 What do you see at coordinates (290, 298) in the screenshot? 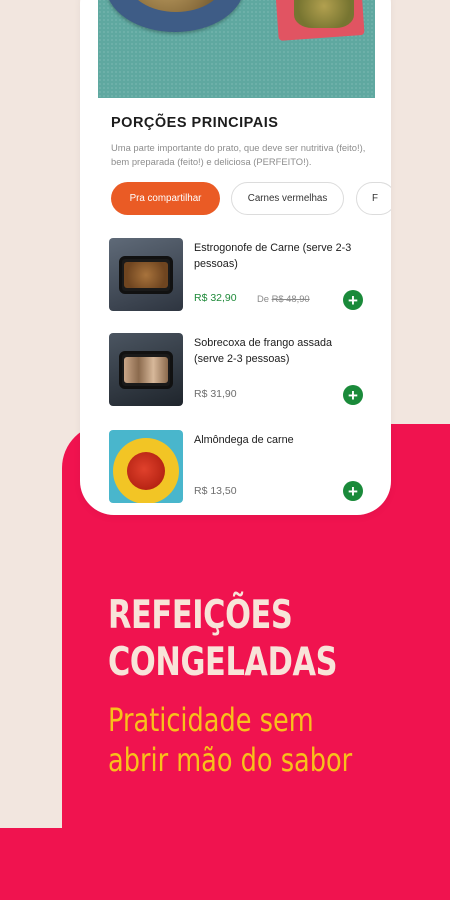
I see `old-price-value: R$ 48,90` at bounding box center [290, 298].